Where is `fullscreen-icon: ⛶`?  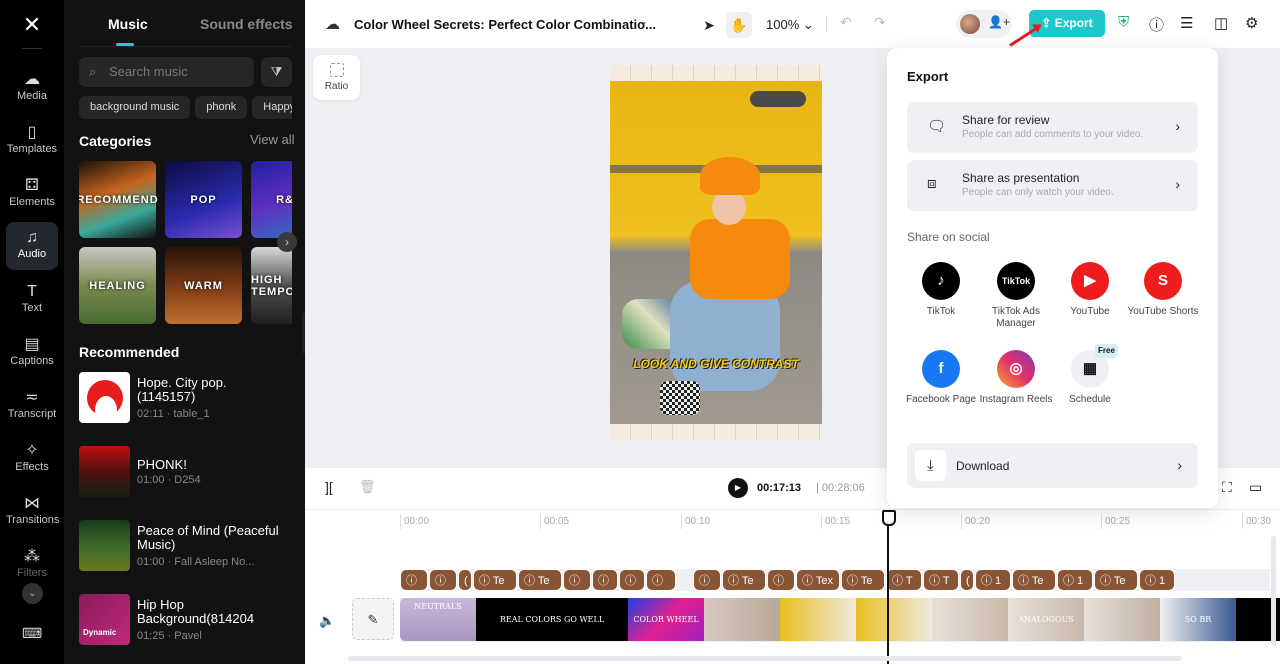 fullscreen-icon: ⛶ is located at coordinates (1227, 487).